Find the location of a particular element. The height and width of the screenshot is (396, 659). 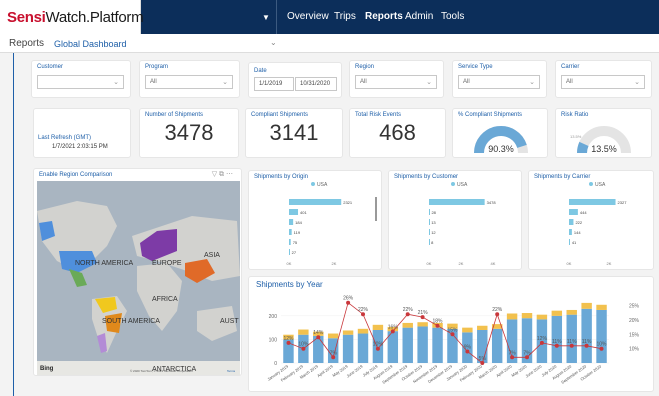

origin-bar-chart: 2321 401 184 119 75 27 0K 2K is located at coordinates (316, 221).